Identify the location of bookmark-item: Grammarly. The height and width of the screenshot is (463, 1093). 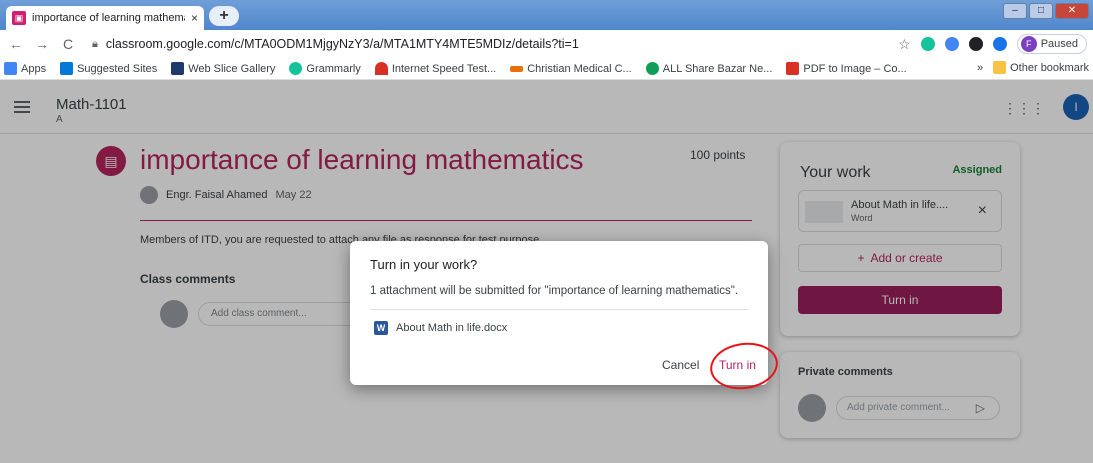
(325, 68).